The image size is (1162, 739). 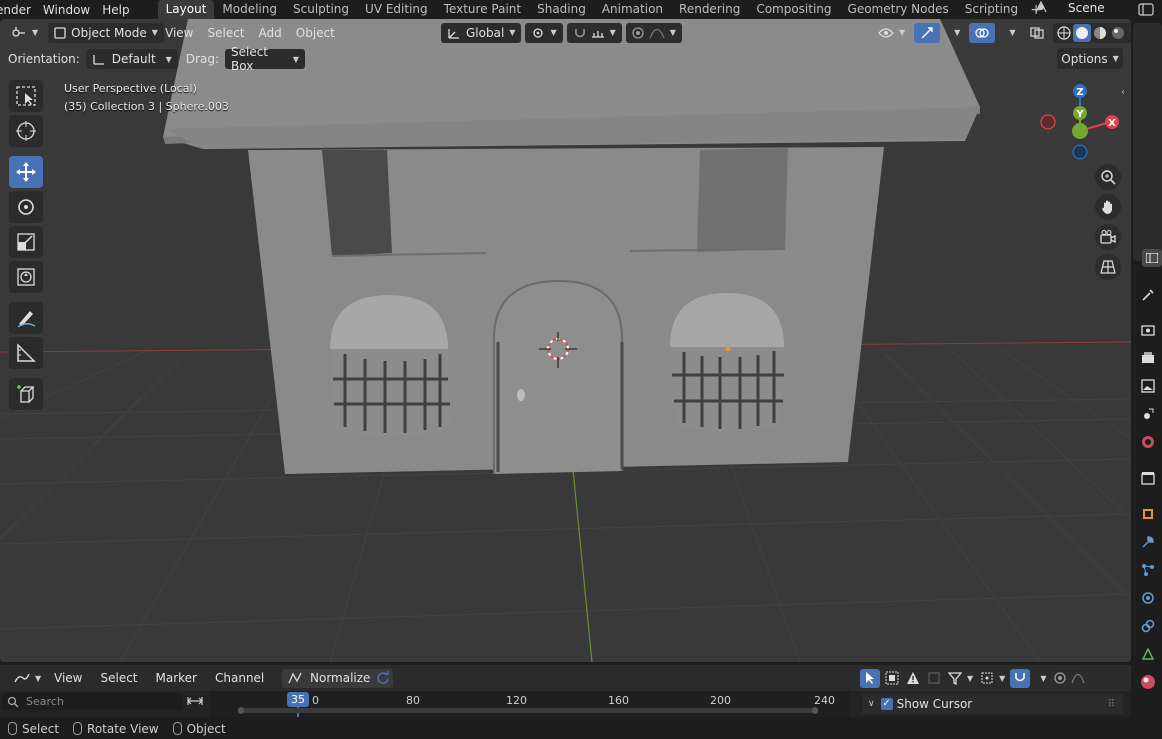 What do you see at coordinates (24, 33) in the screenshot?
I see `editor-type-button: ▼` at bounding box center [24, 33].